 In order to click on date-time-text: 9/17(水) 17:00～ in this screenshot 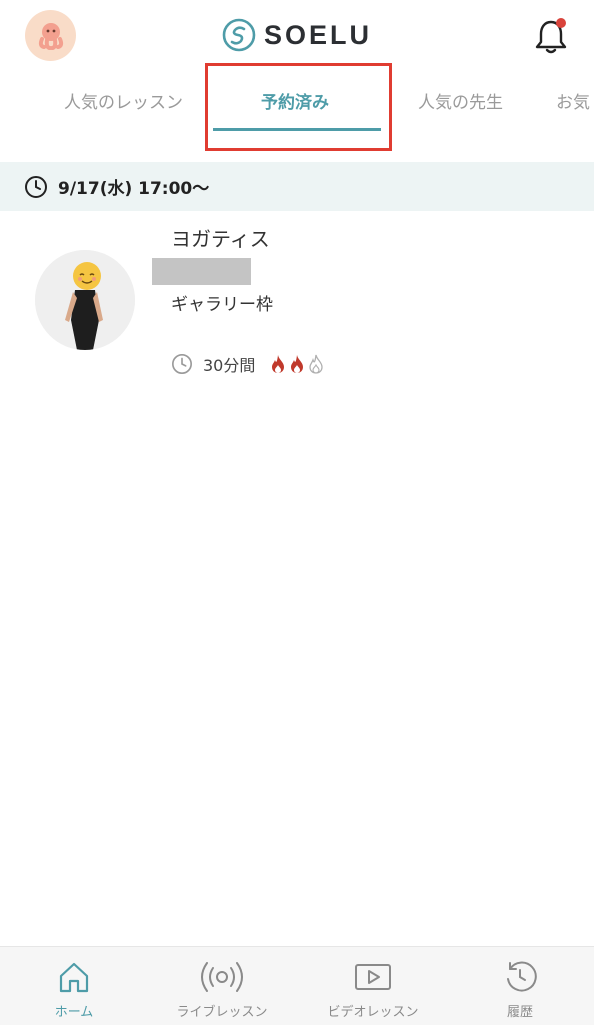, I will do `click(134, 189)`.